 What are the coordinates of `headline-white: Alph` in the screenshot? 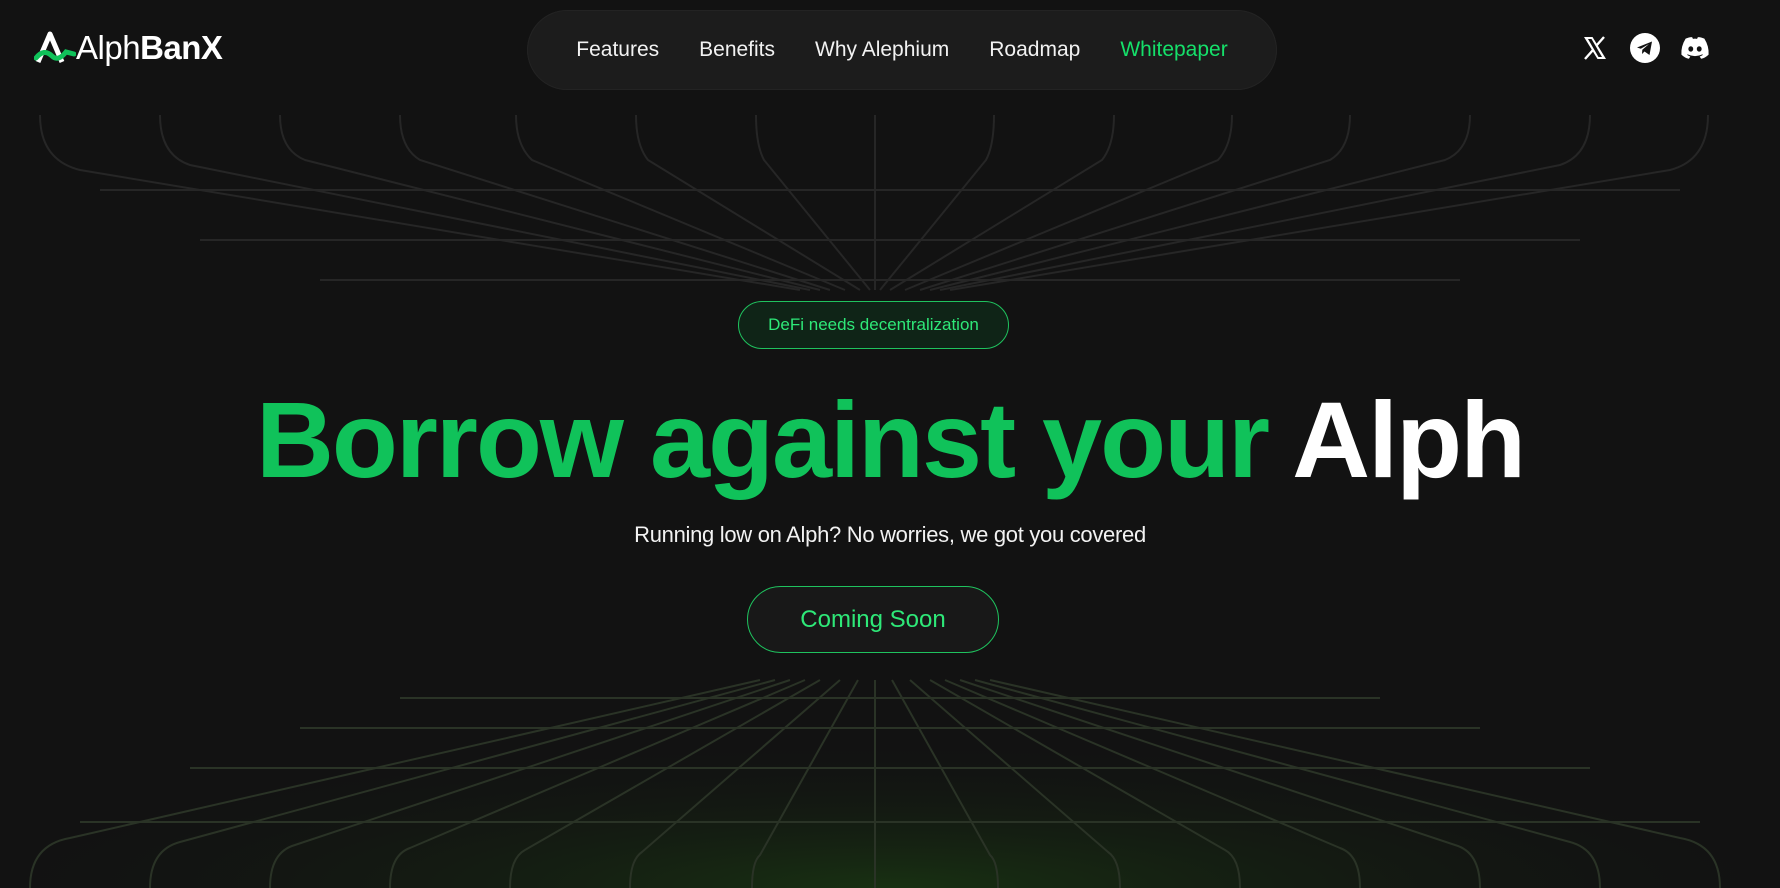 It's located at (1409, 439).